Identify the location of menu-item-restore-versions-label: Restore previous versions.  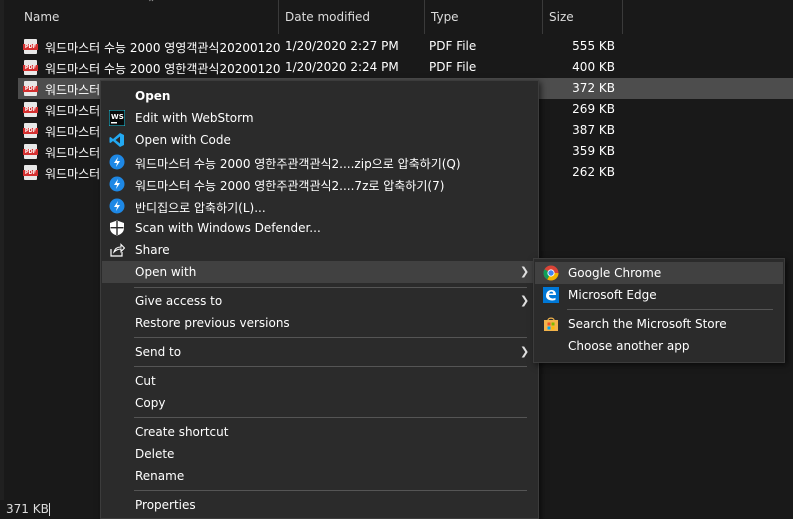
(212, 323).